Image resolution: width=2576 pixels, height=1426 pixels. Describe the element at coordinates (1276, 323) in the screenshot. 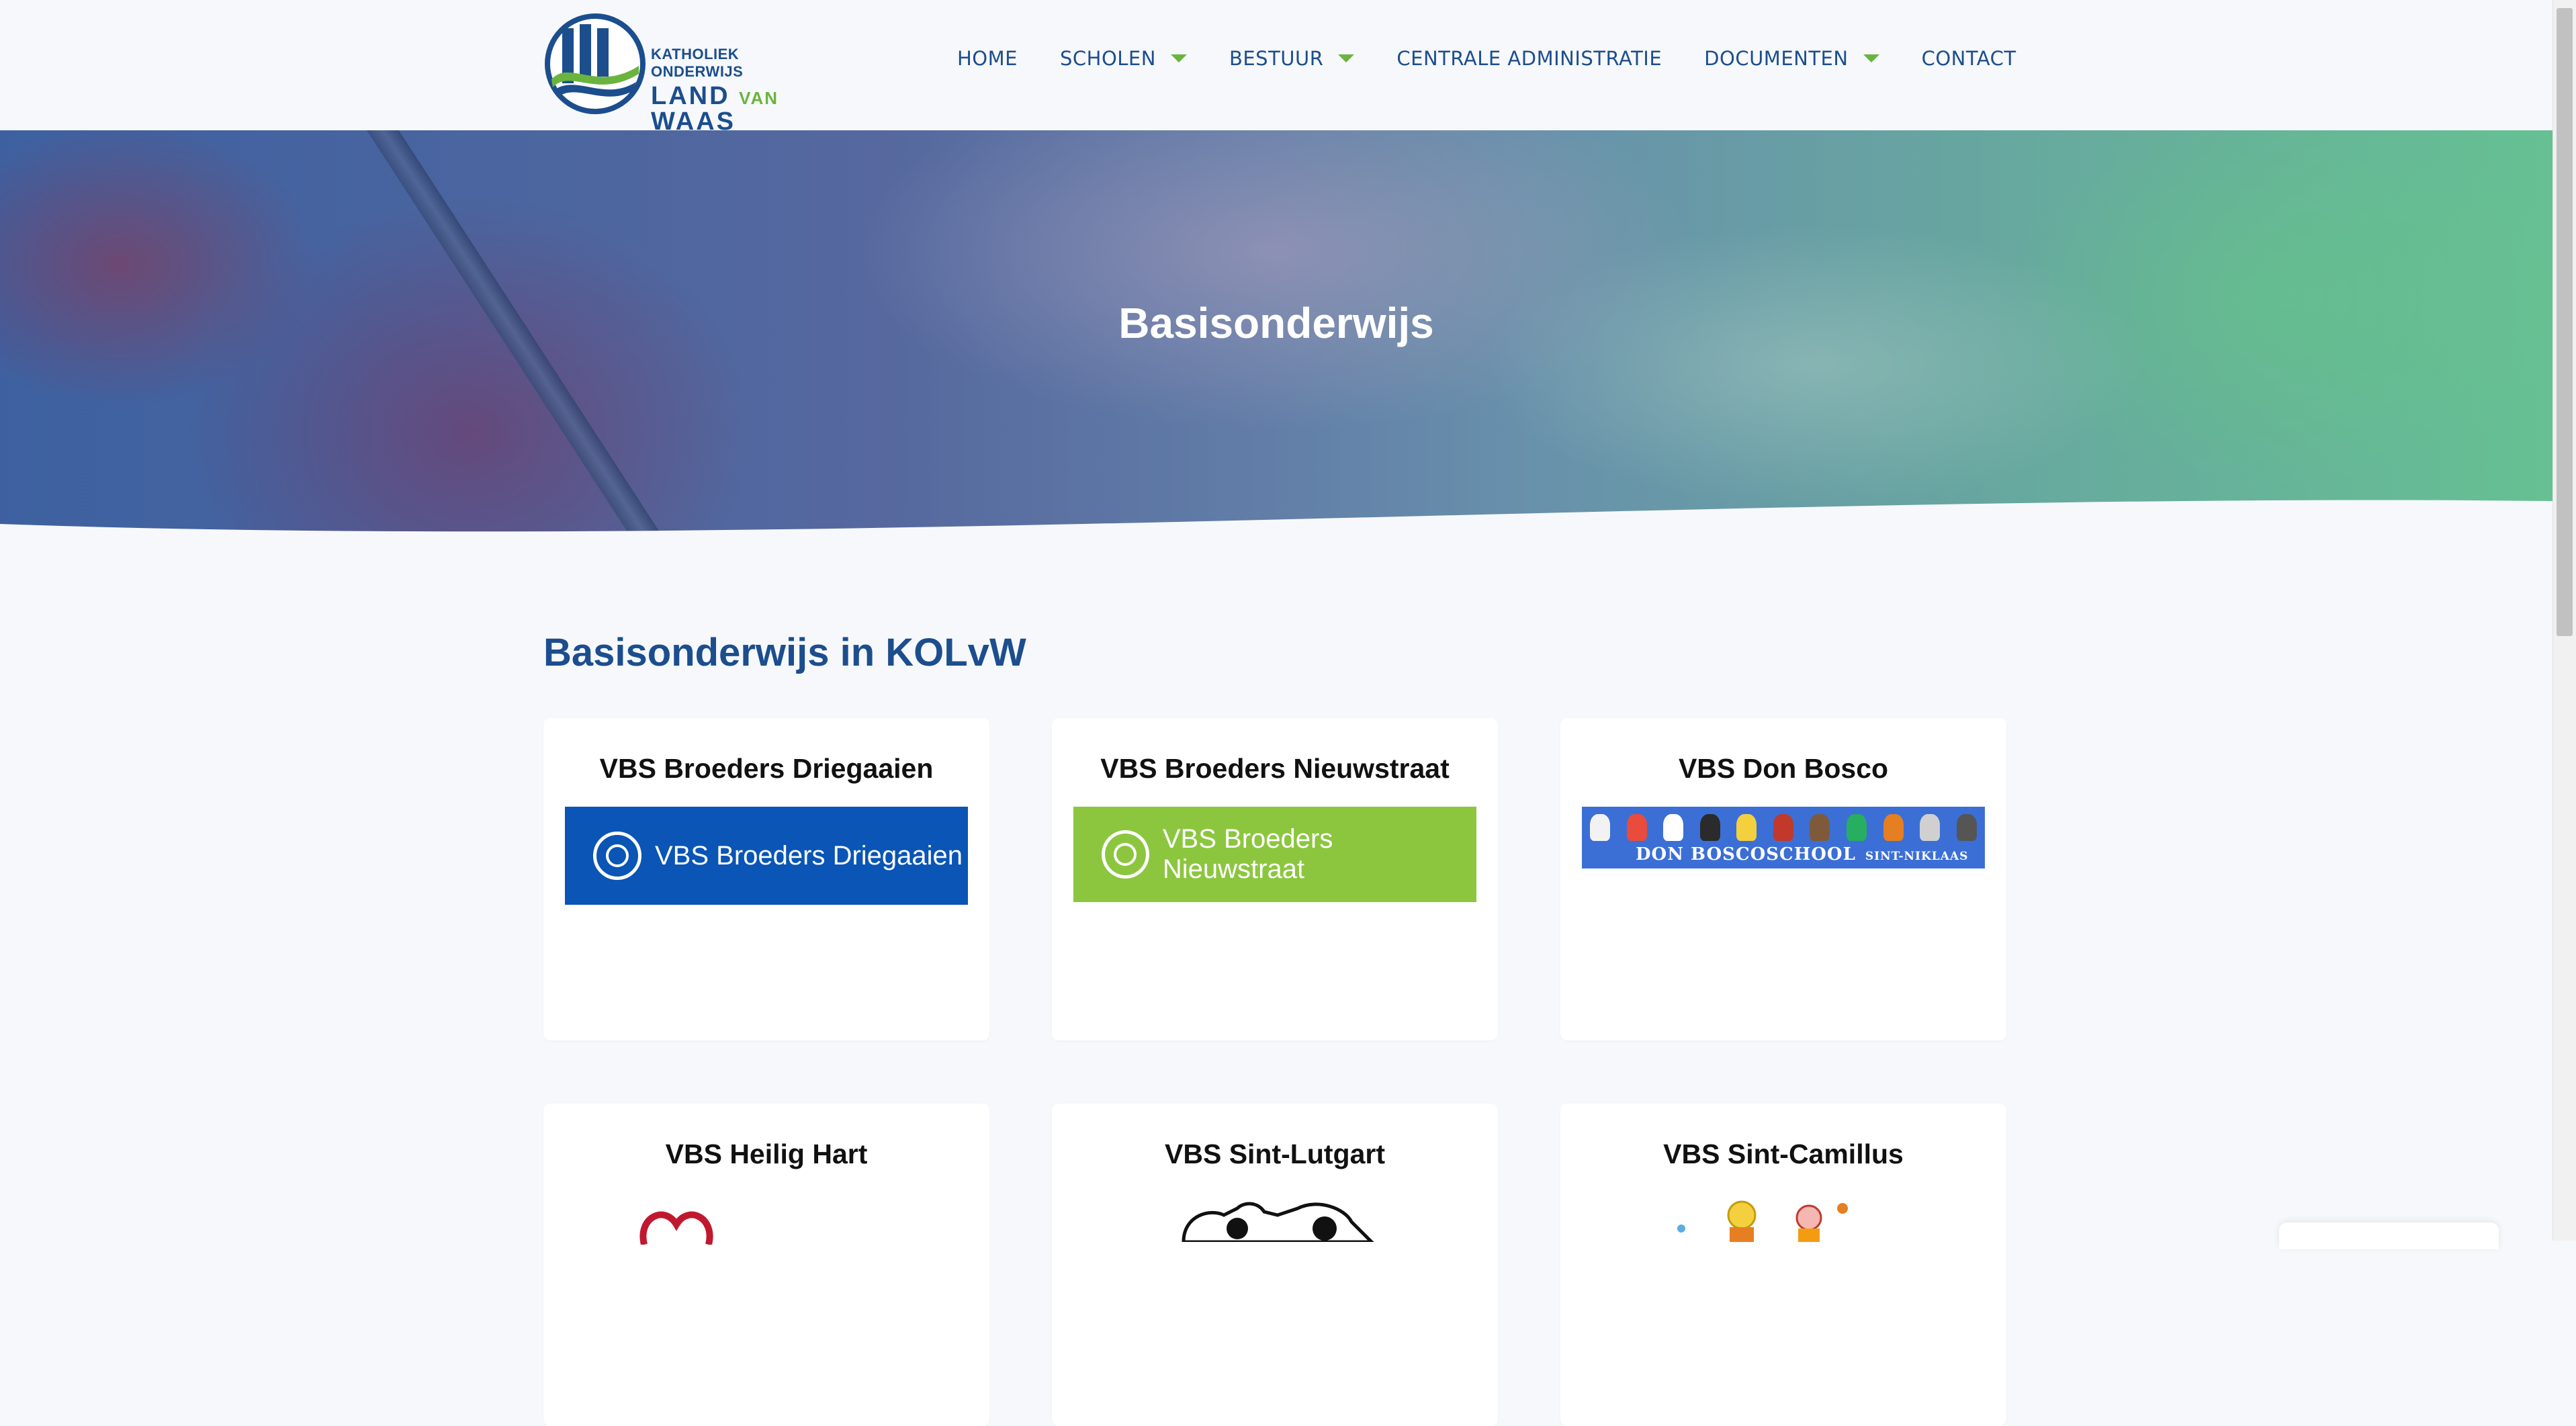

I see `page-title: Basisonderwijs` at that location.